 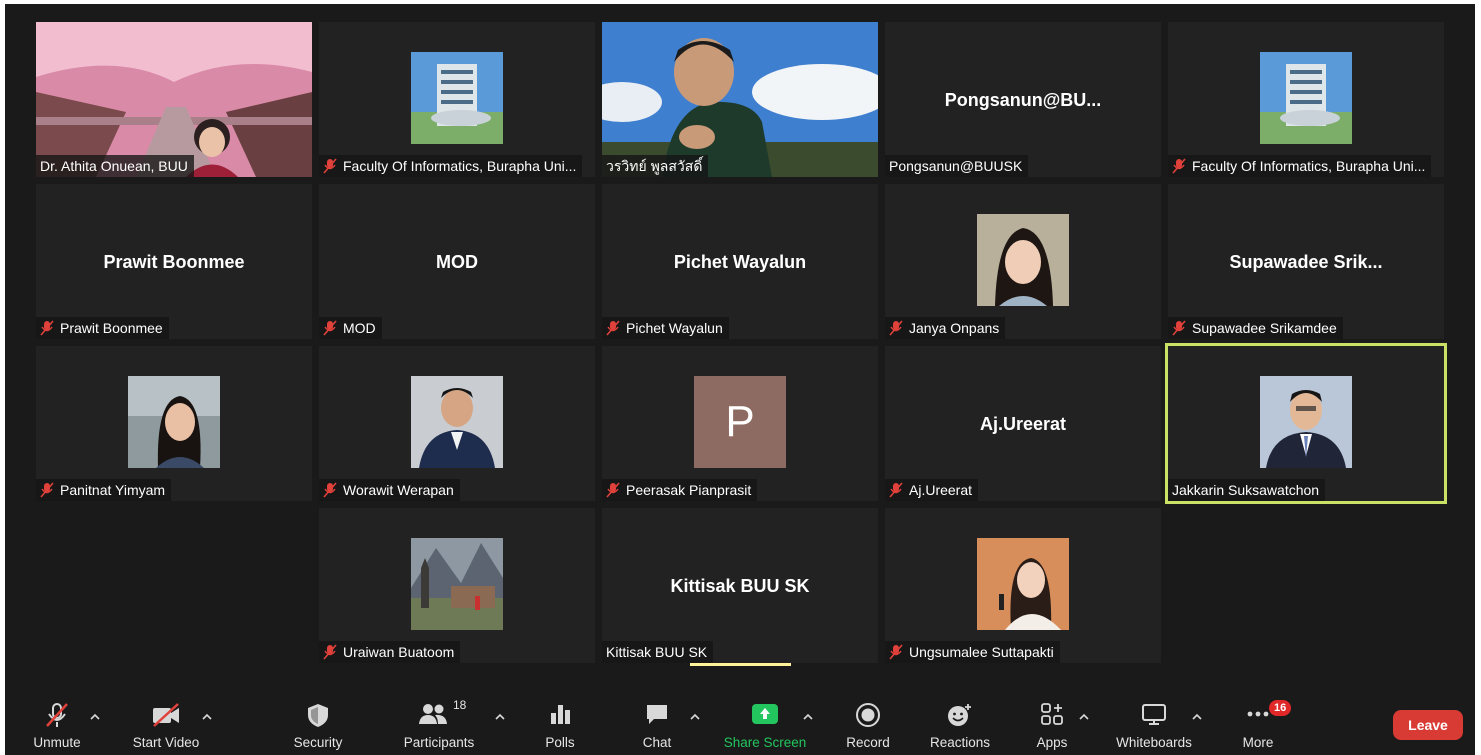 I want to click on unmute-label: Unmute, so click(x=57, y=742).